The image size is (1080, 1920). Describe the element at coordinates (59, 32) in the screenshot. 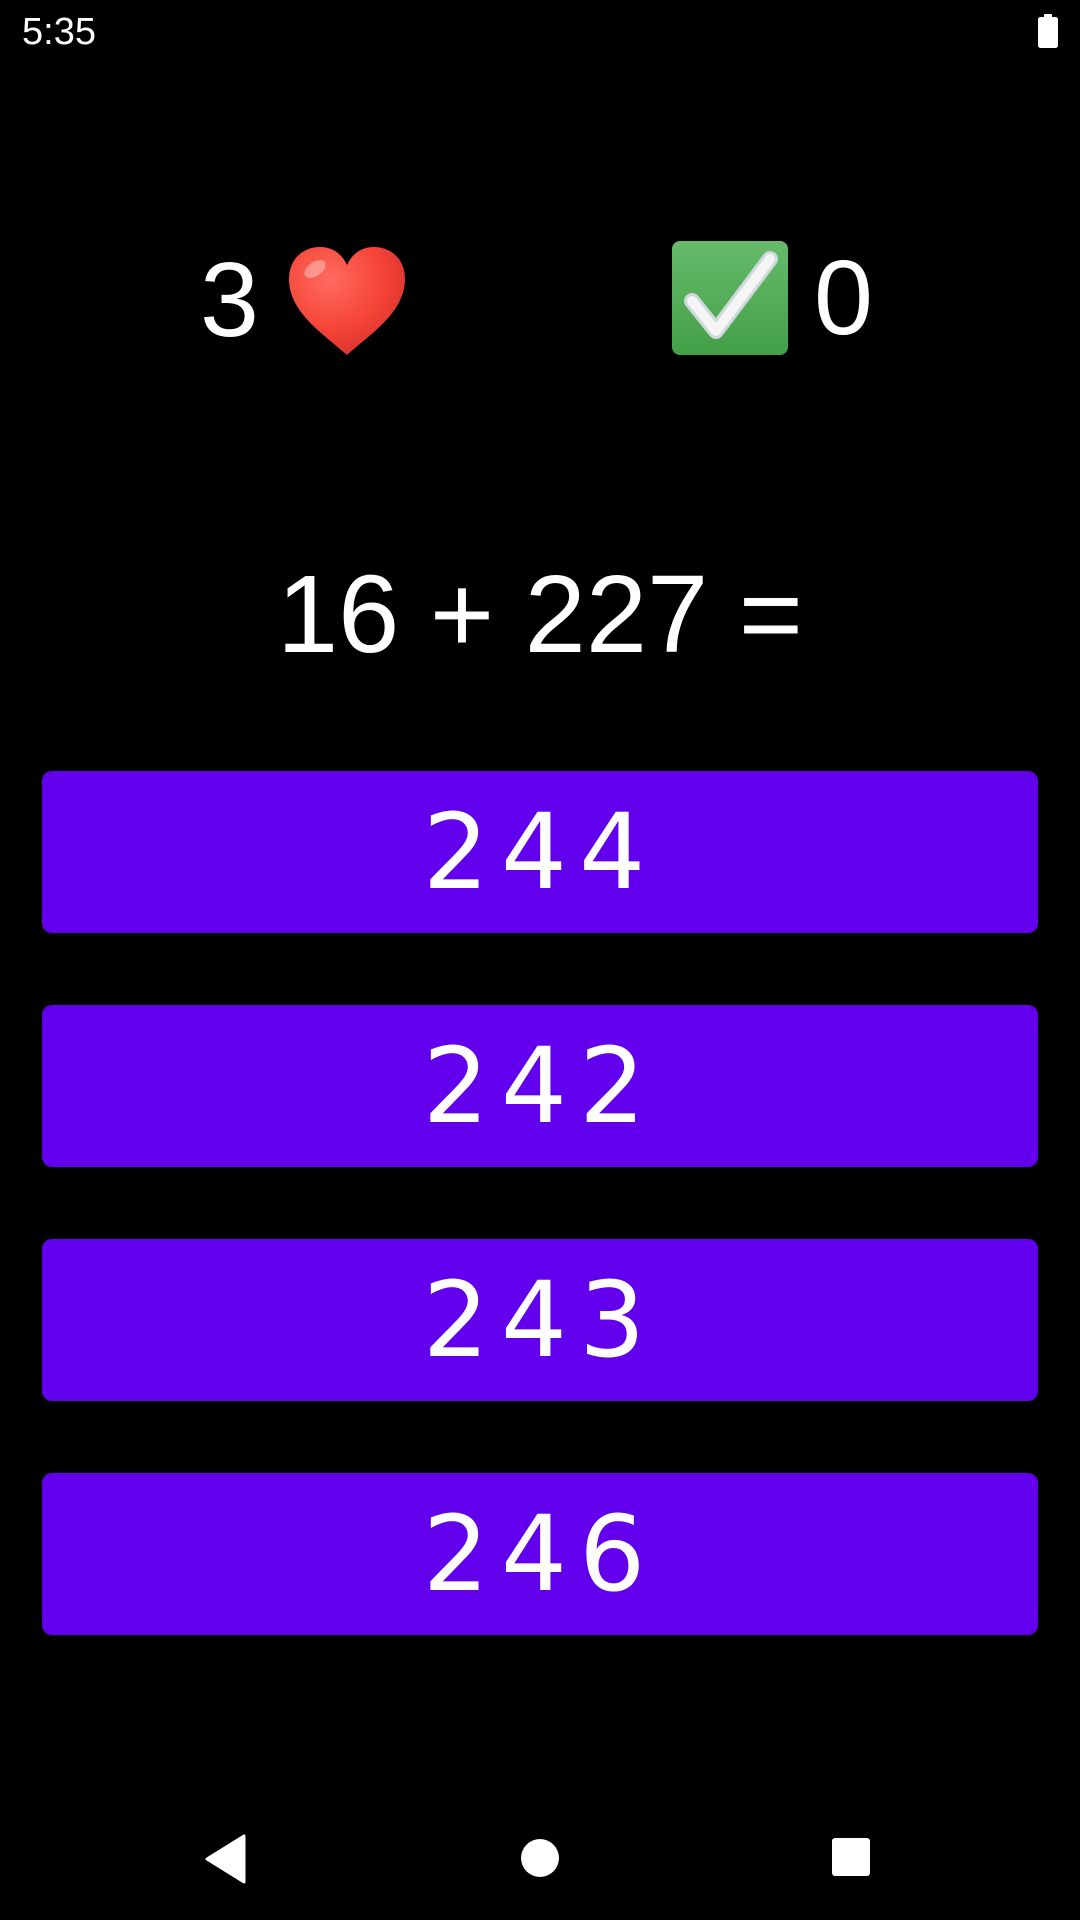

I see `status-time: 5:35` at that location.